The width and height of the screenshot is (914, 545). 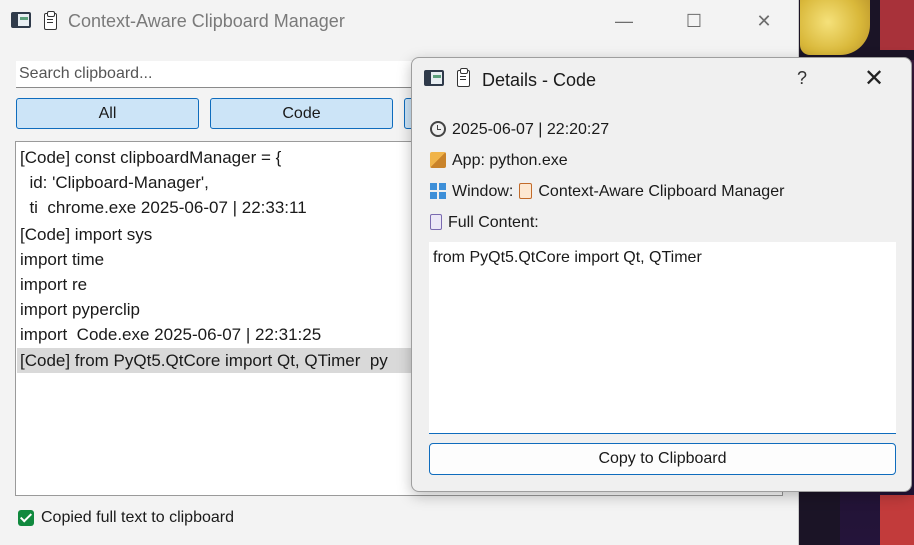 I want to click on minimize-button: —, so click(x=624, y=21).